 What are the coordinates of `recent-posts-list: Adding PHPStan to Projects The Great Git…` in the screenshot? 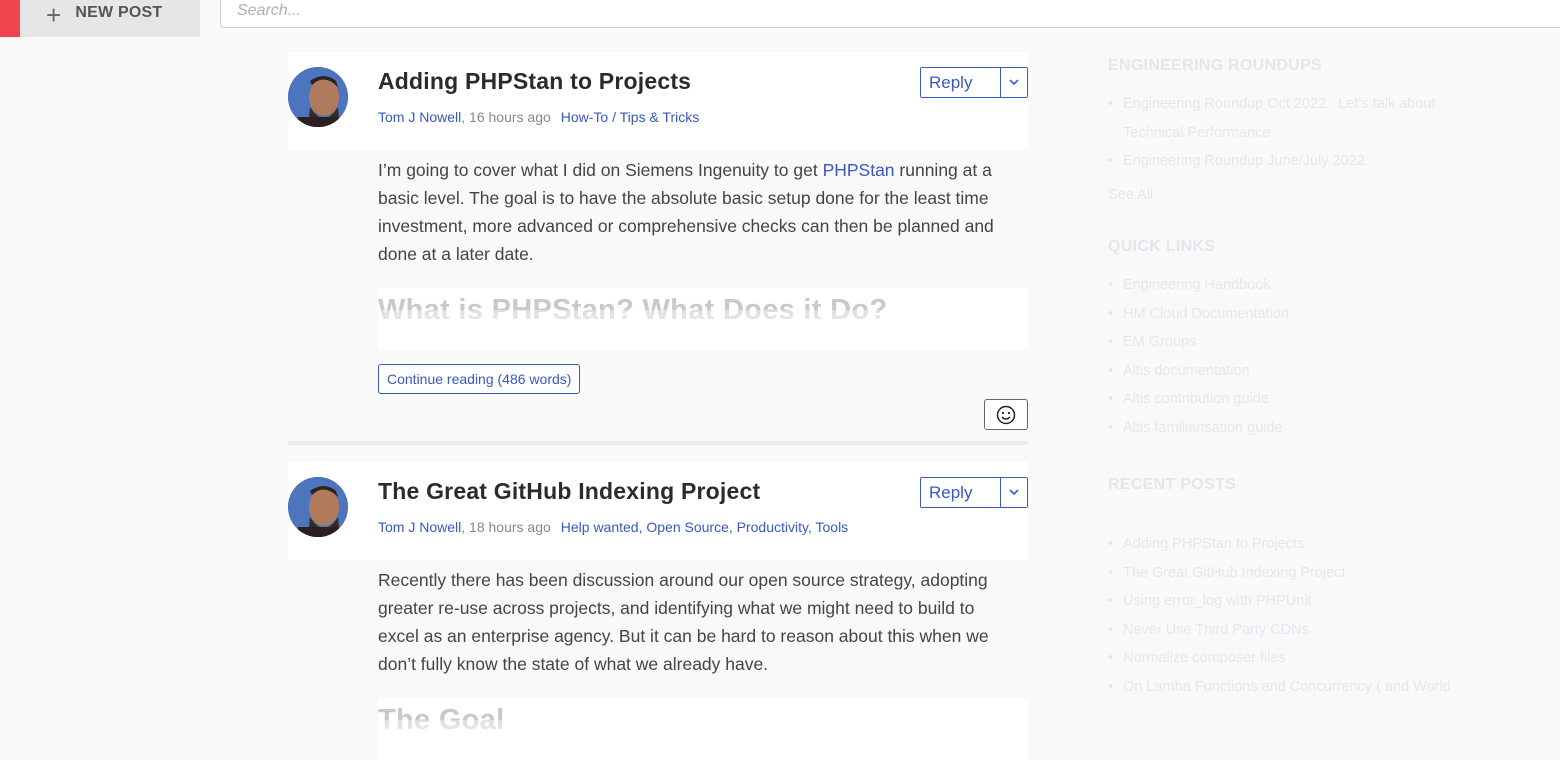 It's located at (1279, 615).